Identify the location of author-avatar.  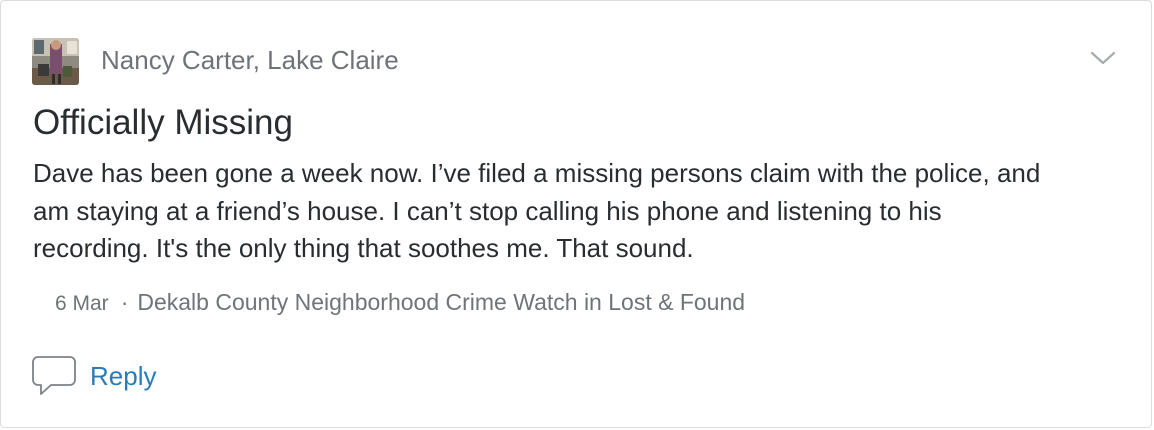
(55, 61).